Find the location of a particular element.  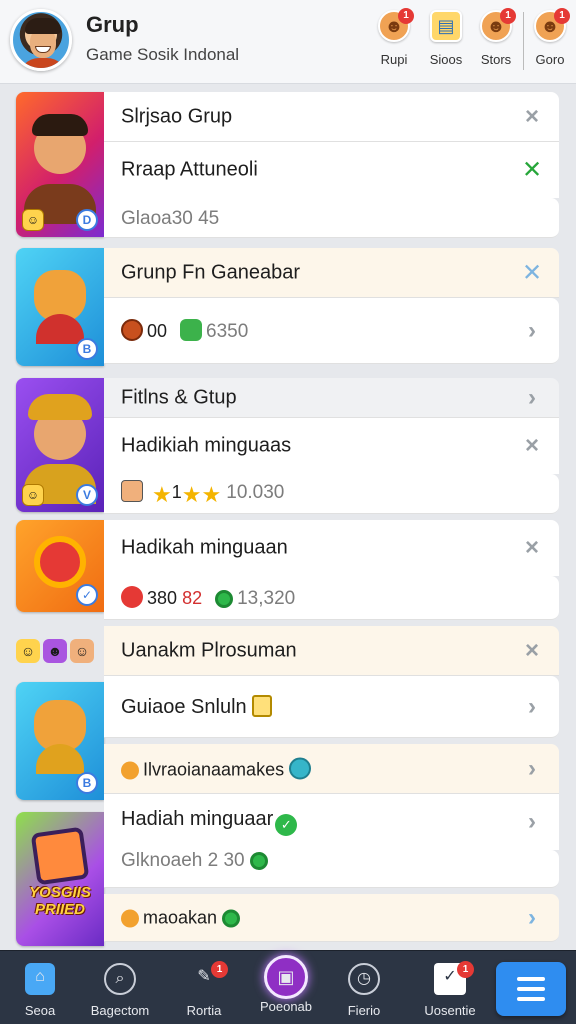

nav-label: Uosentie is located at coordinates (450, 1010).